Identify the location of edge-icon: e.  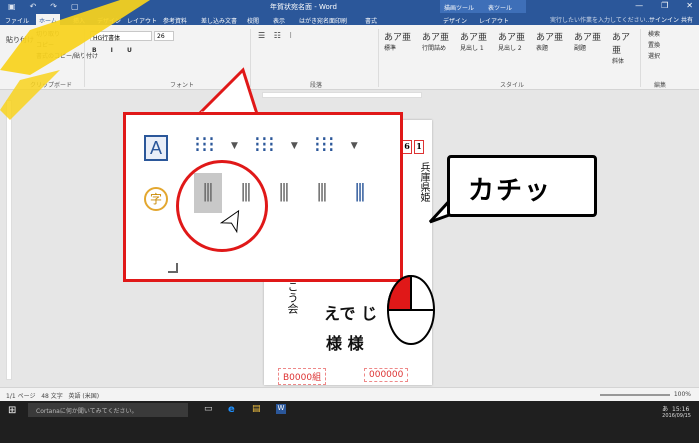
(233, 409).